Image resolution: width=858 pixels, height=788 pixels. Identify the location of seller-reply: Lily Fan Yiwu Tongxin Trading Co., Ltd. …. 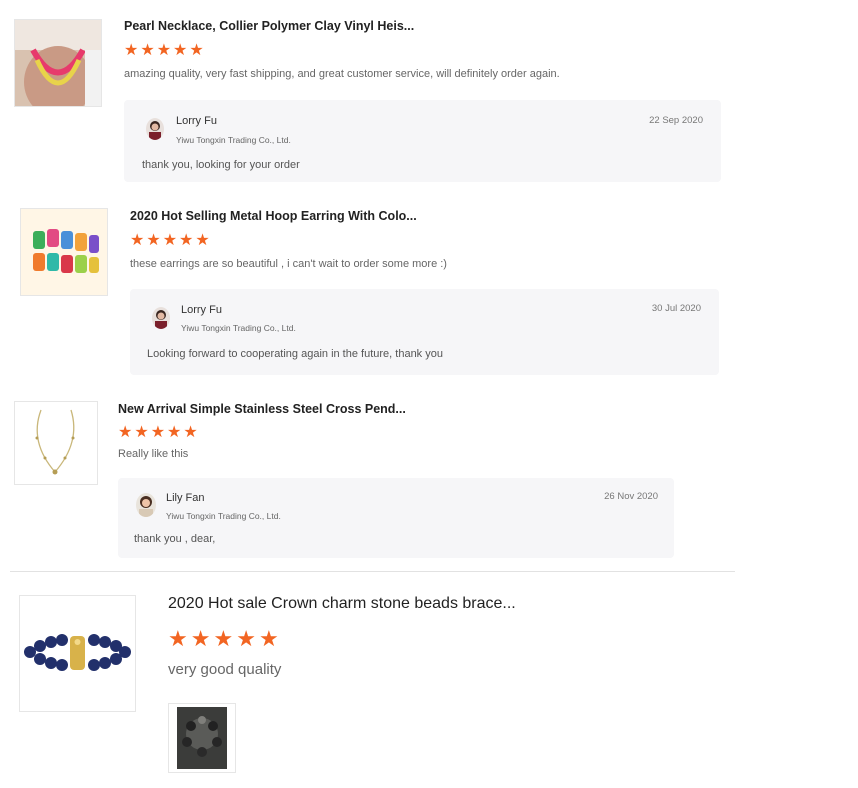
(396, 518).